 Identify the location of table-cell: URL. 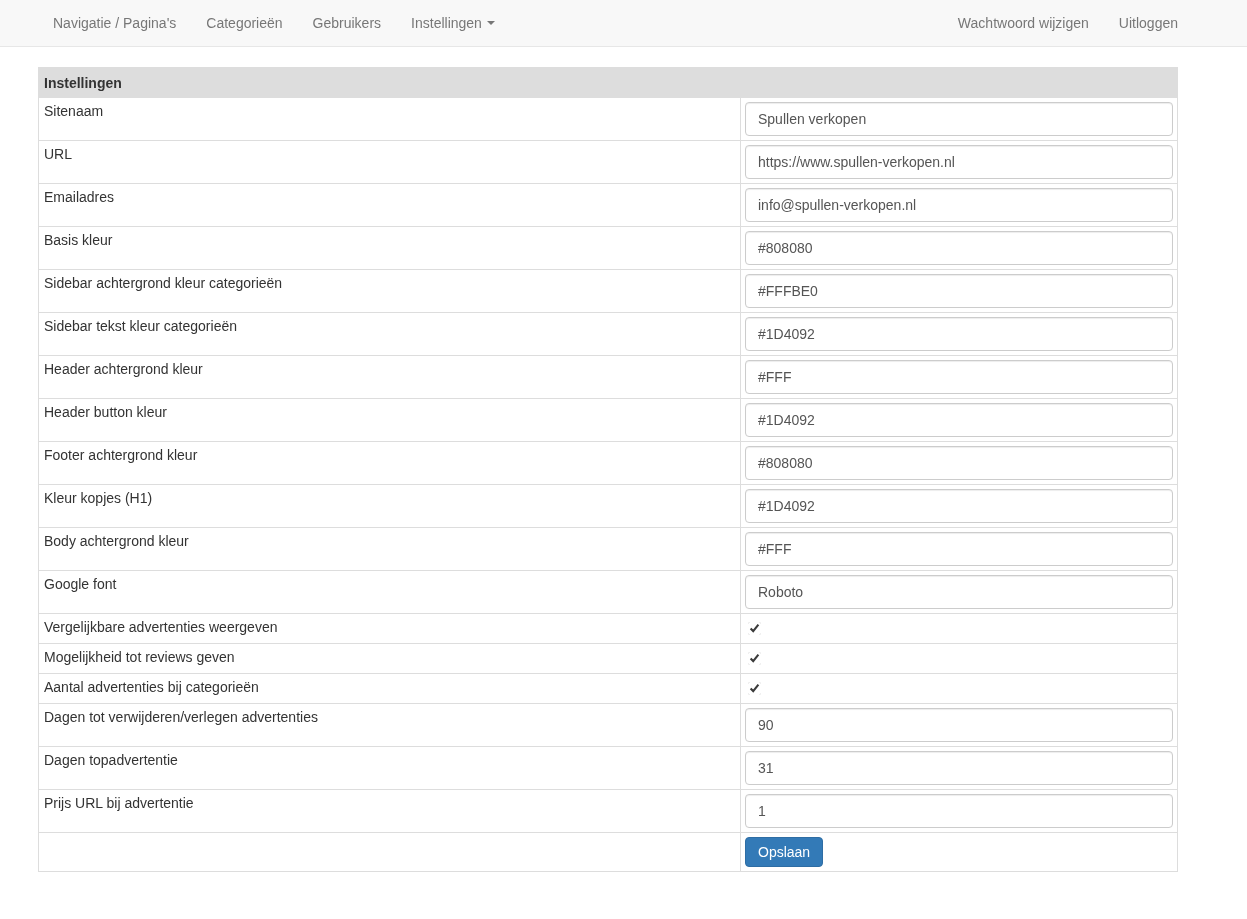
(389, 162).